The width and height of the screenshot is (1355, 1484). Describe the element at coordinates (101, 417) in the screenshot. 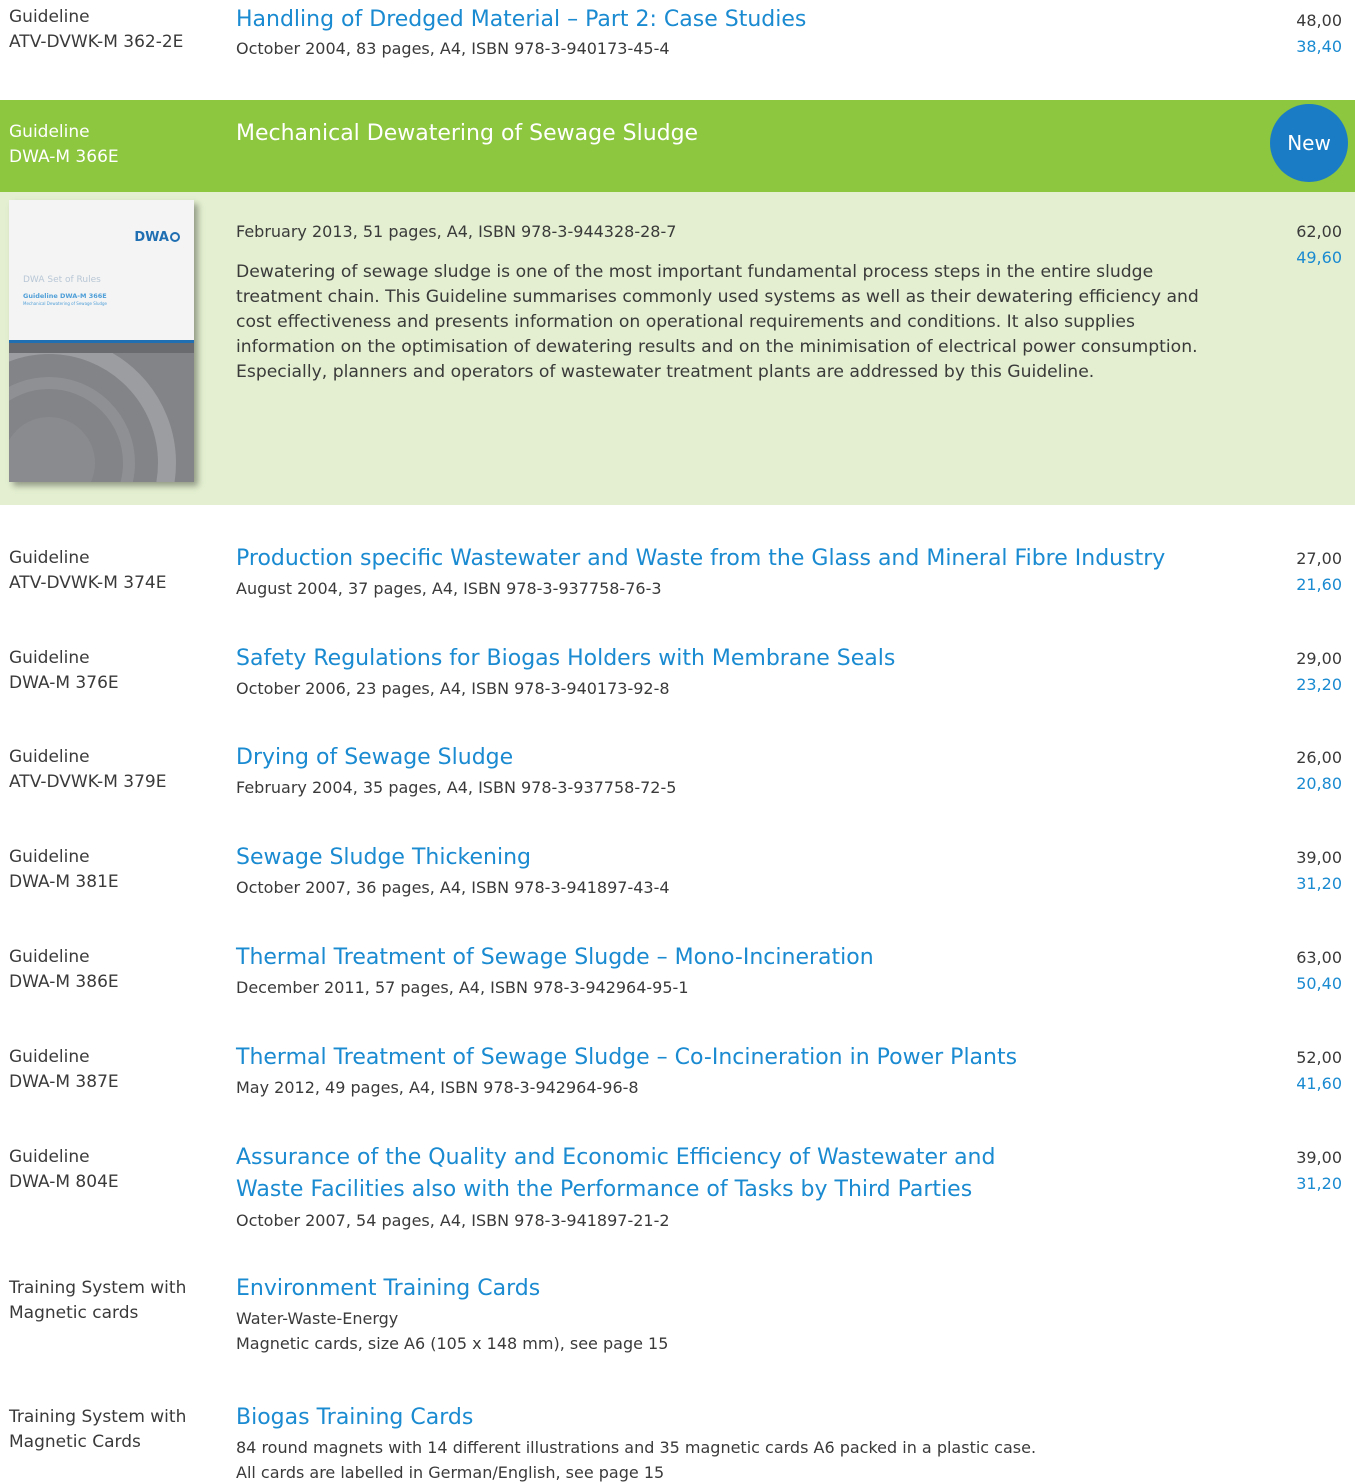

I see `cover-circle-graphic` at that location.